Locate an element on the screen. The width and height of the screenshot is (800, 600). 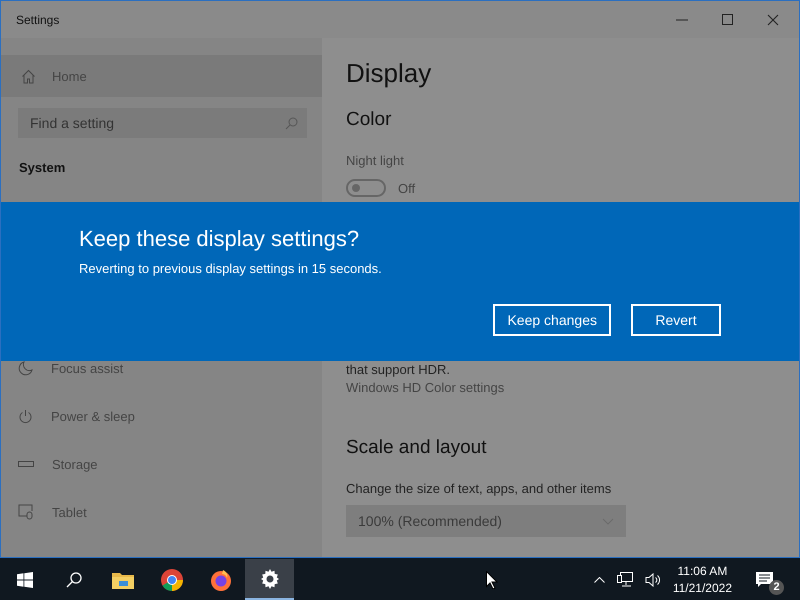
sidebar-item: Power & sleep is located at coordinates (161, 416).